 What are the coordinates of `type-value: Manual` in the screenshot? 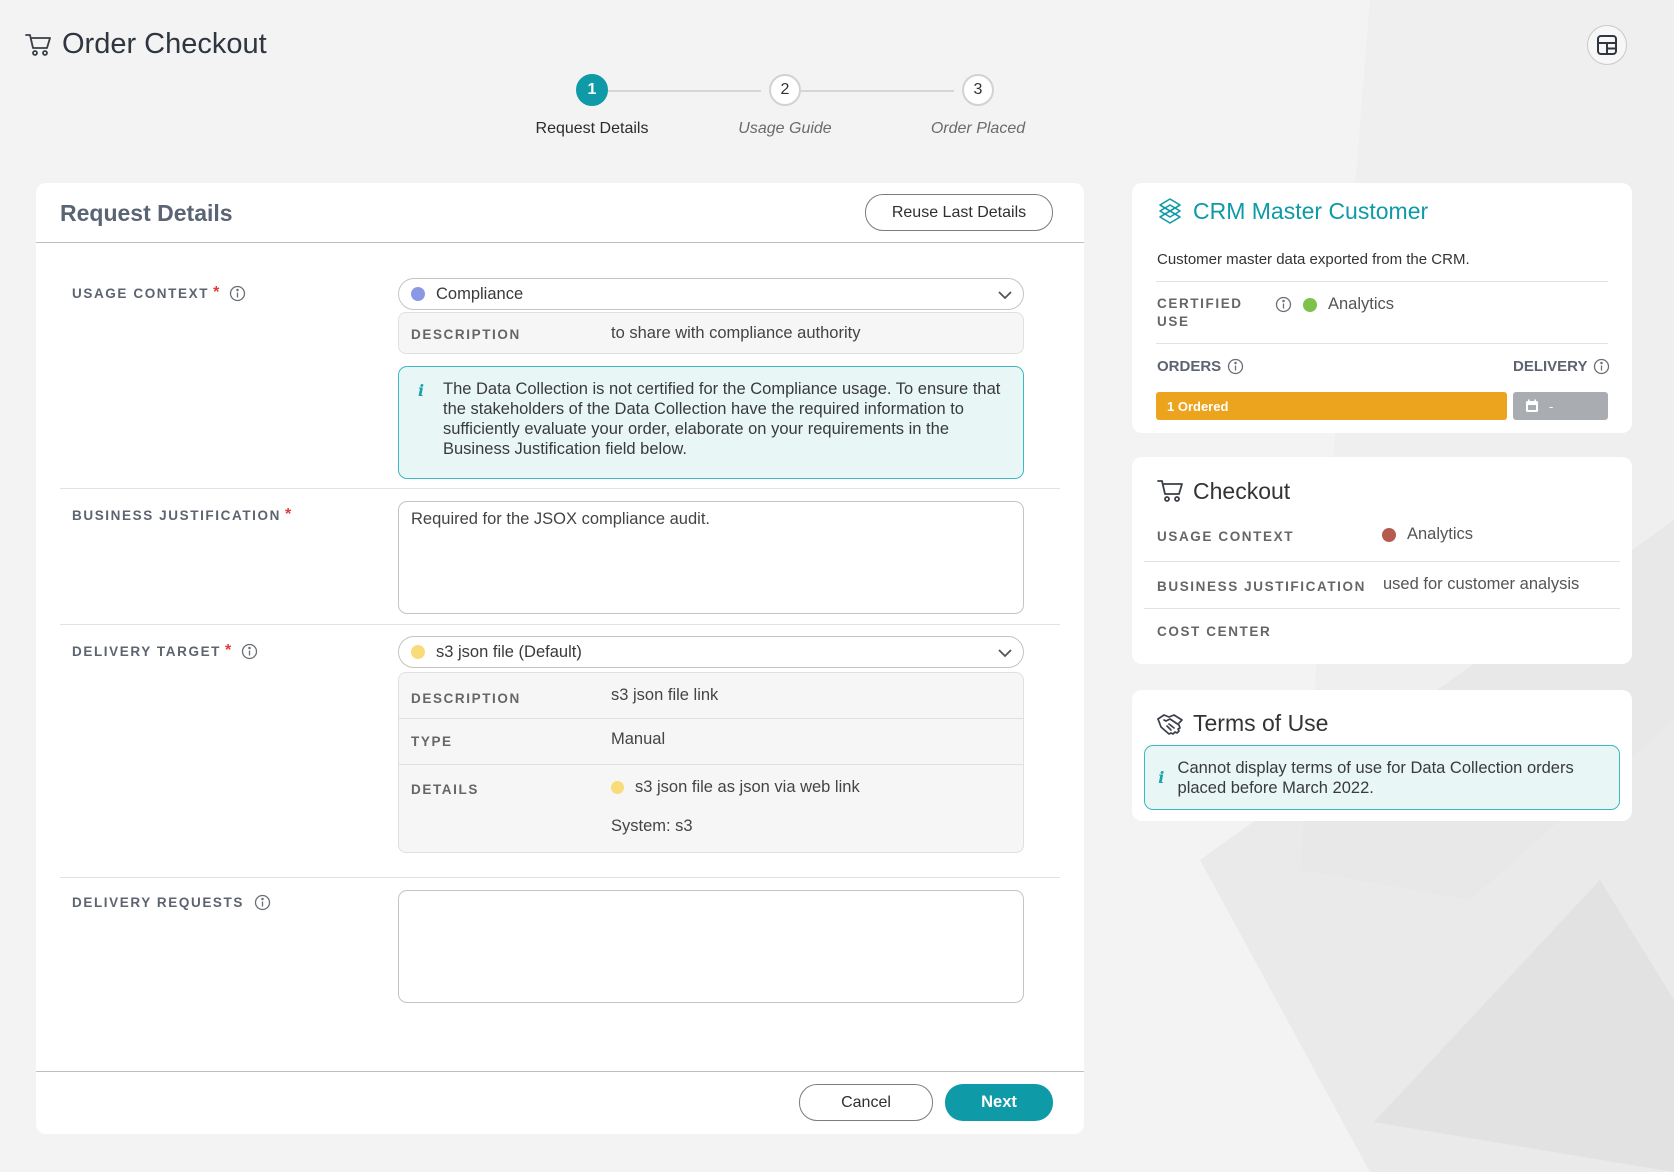 It's located at (638, 739).